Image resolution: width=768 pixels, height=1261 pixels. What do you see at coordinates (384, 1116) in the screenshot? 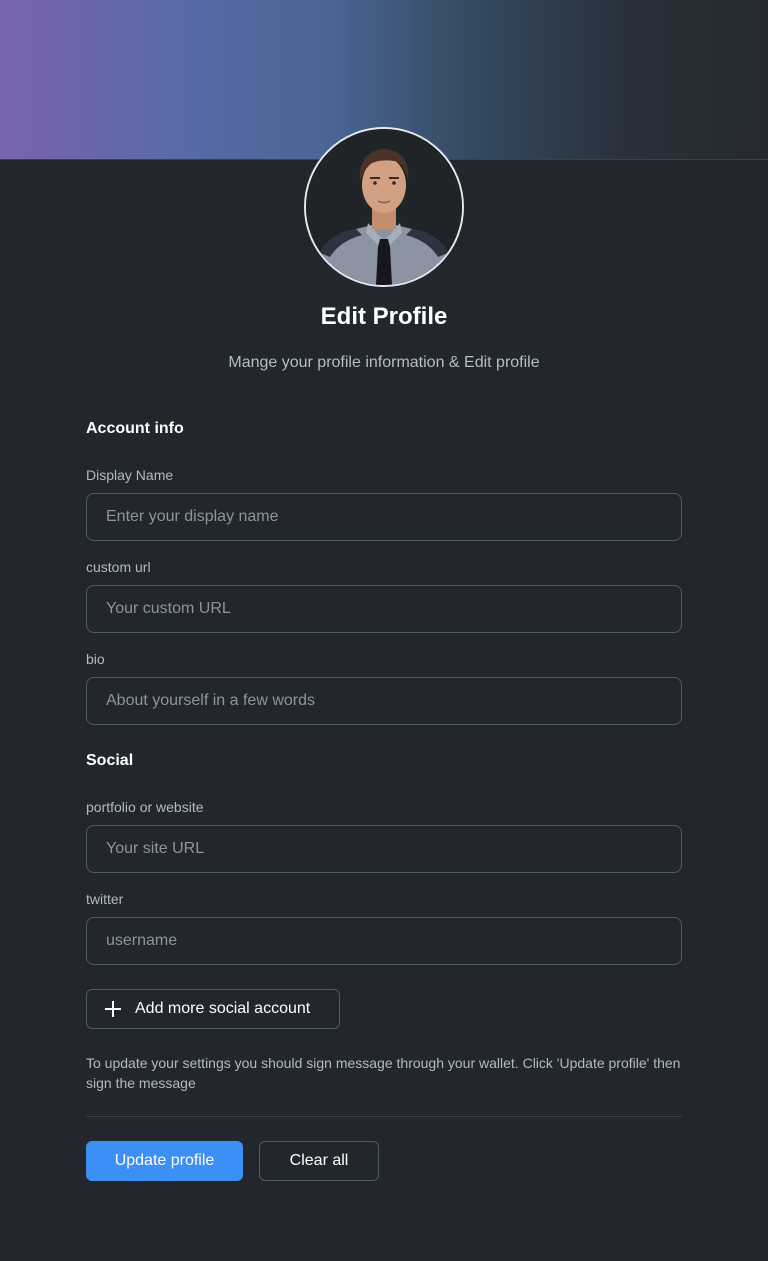
I see `divider` at bounding box center [384, 1116].